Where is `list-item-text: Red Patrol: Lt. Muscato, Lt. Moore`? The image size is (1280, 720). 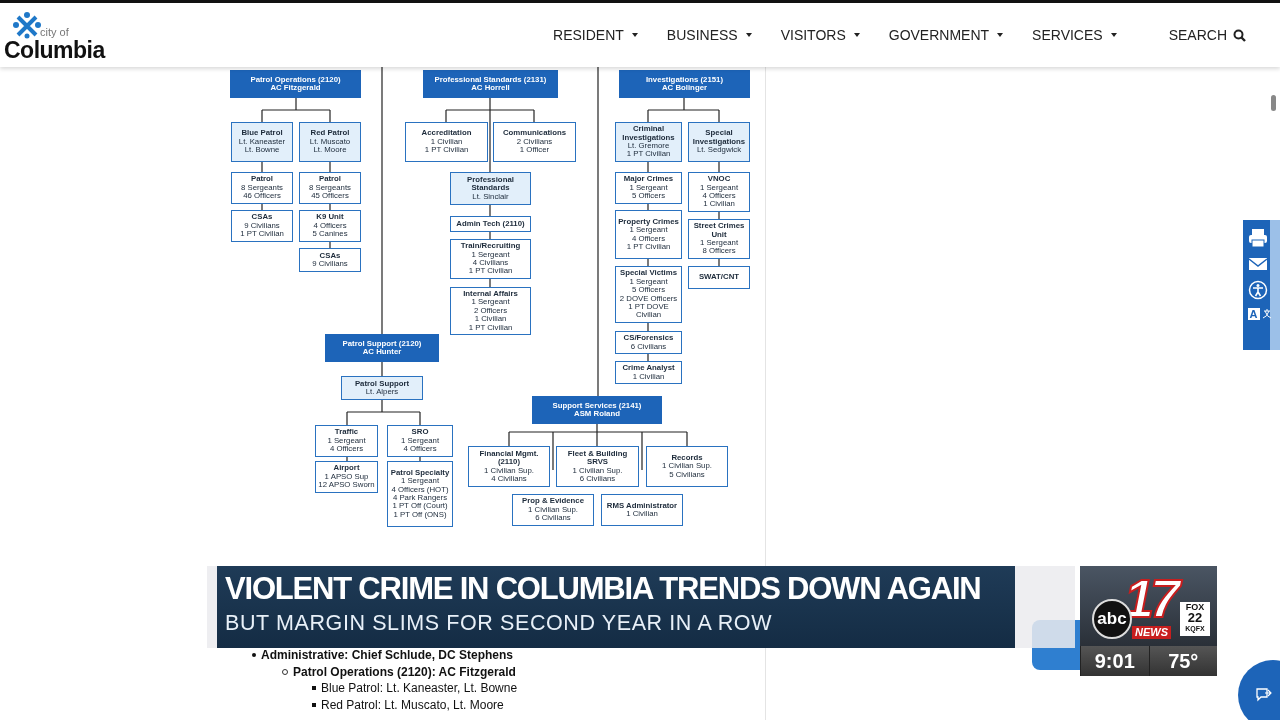
list-item-text: Red Patrol: Lt. Muscato, Lt. Moore is located at coordinates (412, 704).